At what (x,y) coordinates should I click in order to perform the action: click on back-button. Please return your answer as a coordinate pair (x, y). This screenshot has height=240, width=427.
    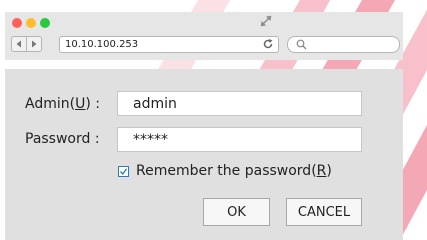
    Looking at the image, I should click on (19, 44).